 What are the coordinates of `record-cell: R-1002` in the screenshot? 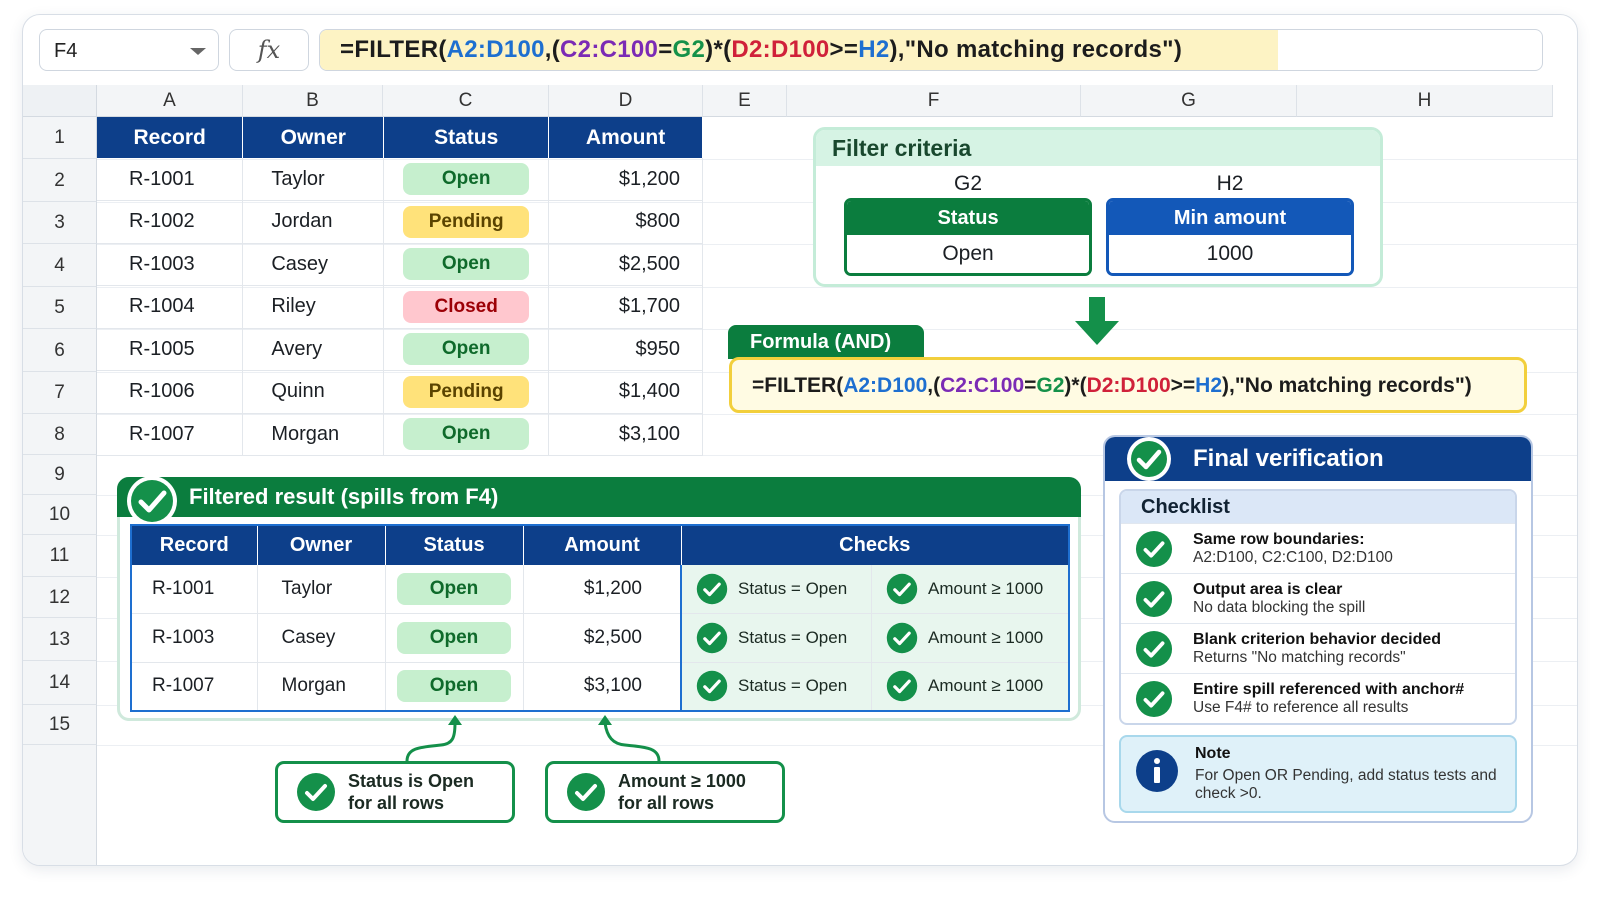 It's located at (170, 222).